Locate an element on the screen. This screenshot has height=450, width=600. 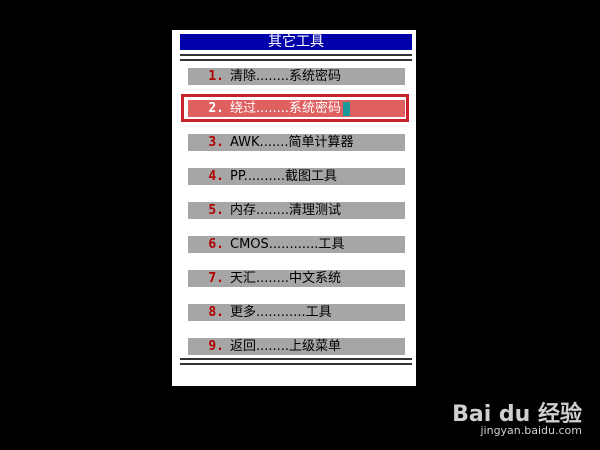
item-number: 8. is located at coordinates (216, 312).